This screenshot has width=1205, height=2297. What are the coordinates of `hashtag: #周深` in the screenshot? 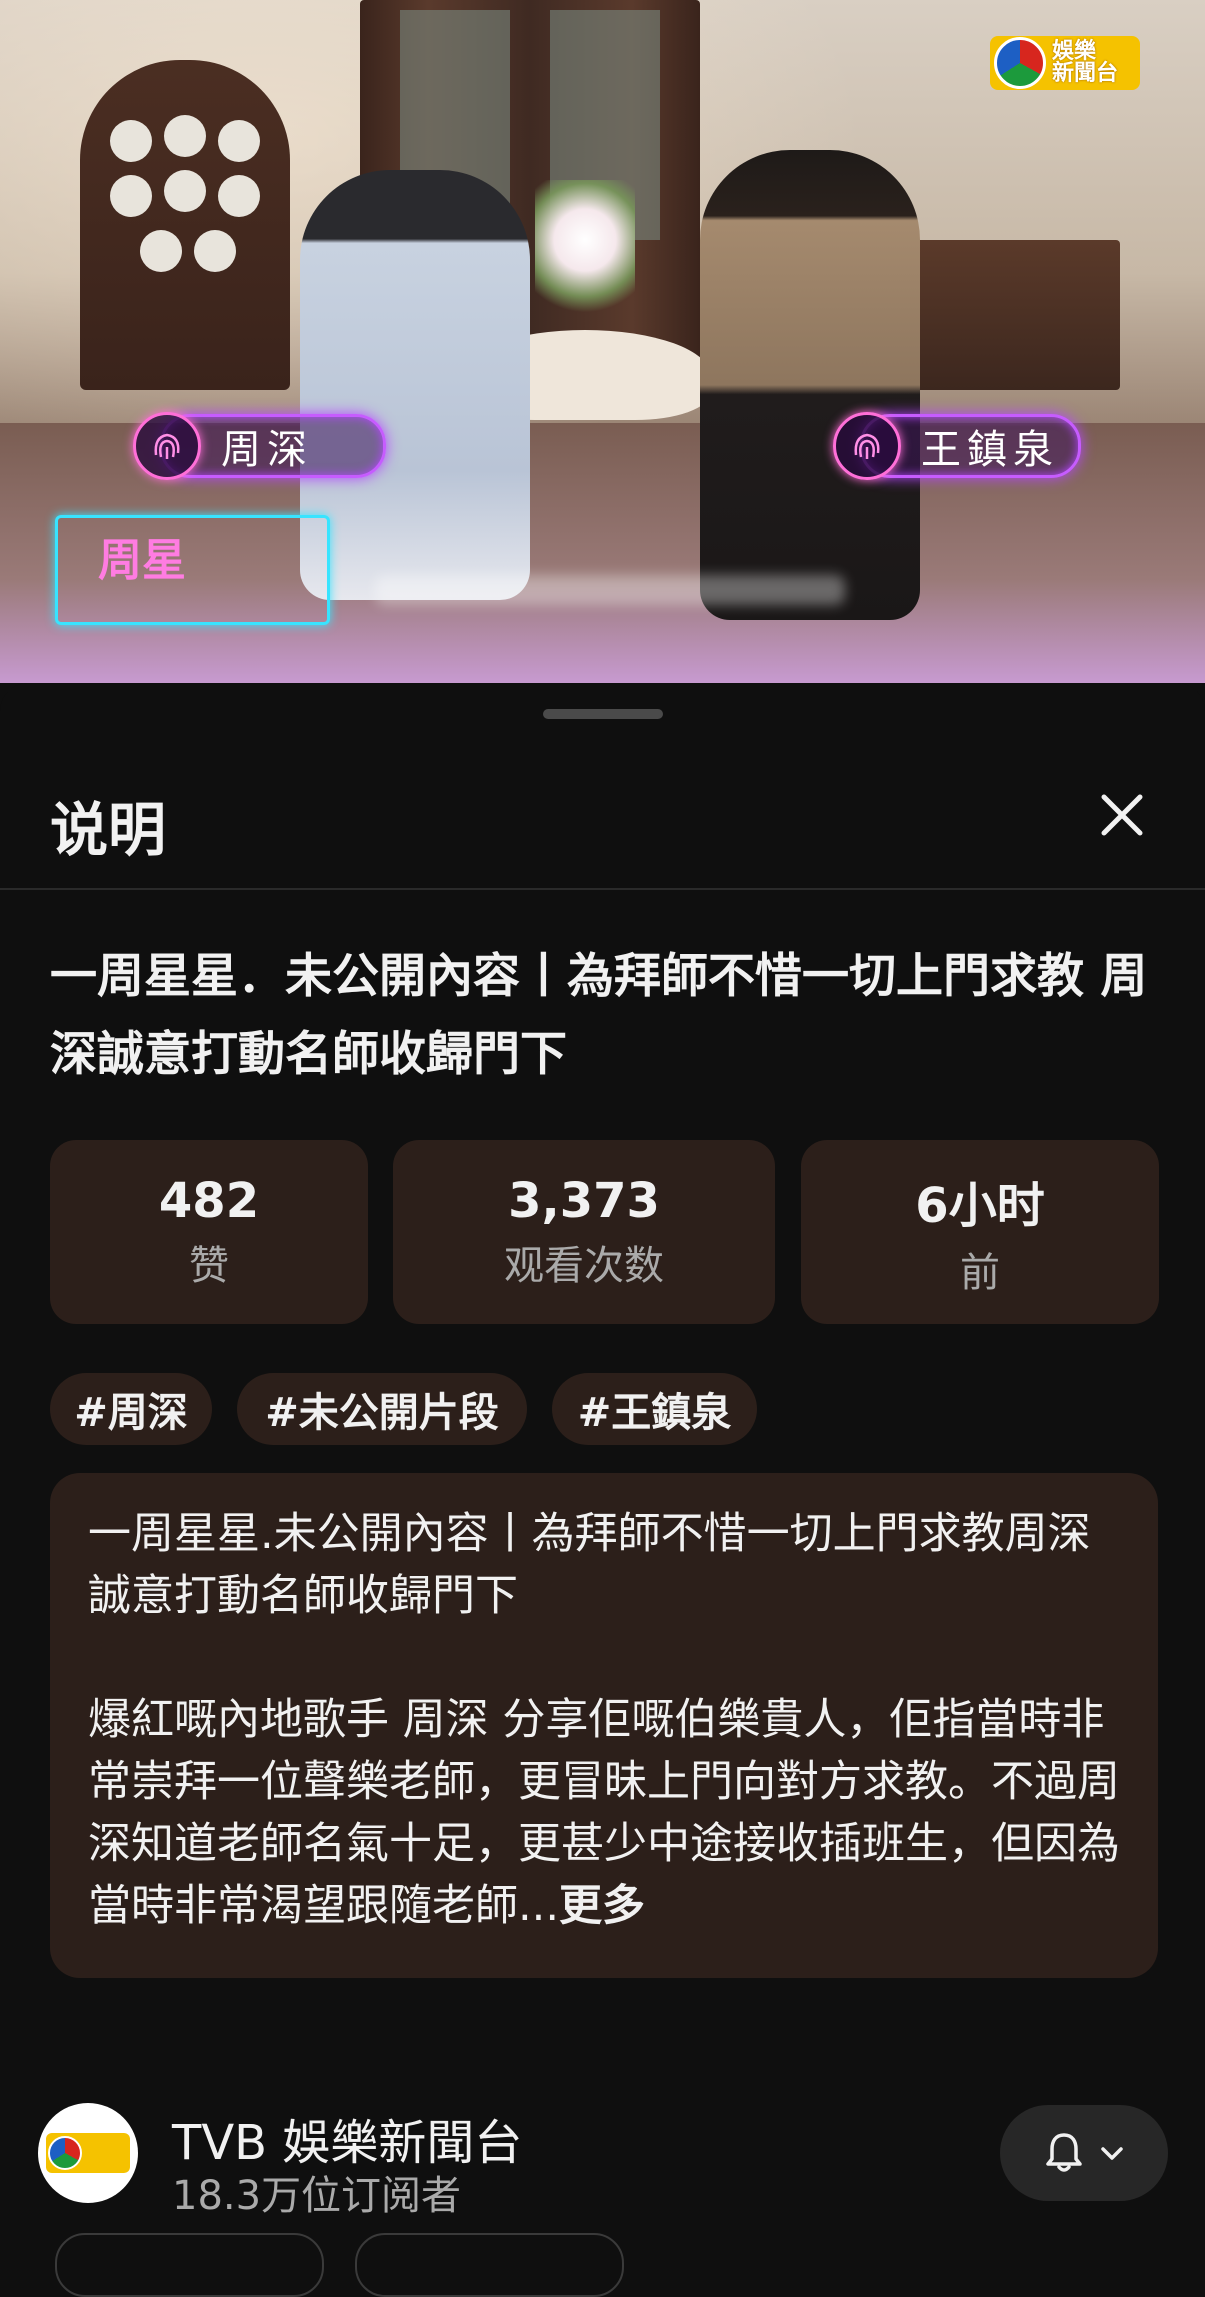 It's located at (131, 1409).